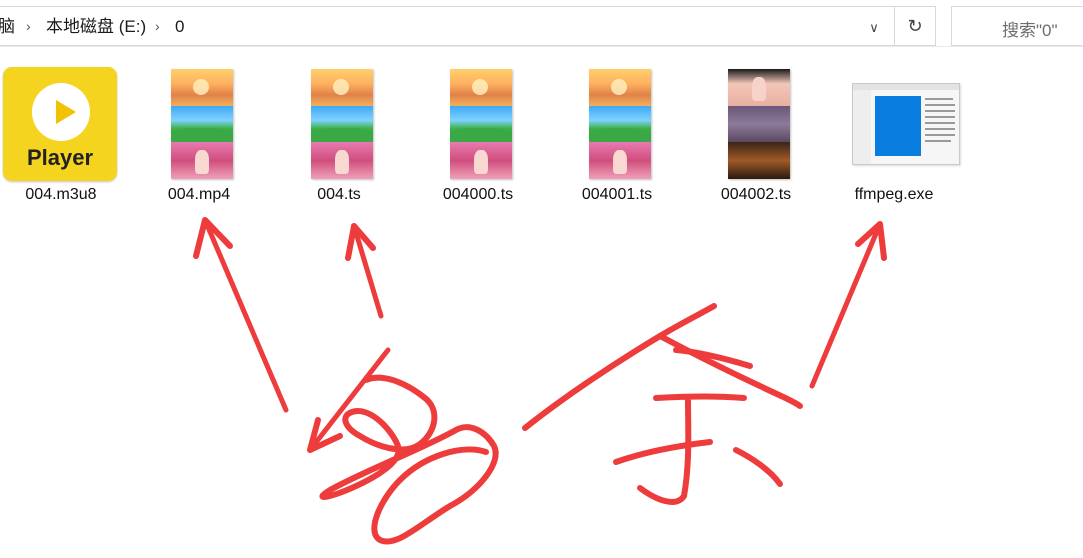 Image resolution: width=1083 pixels, height=558 pixels. Describe the element at coordinates (894, 194) in the screenshot. I see `file-name: ffmpeg.exe` at that location.